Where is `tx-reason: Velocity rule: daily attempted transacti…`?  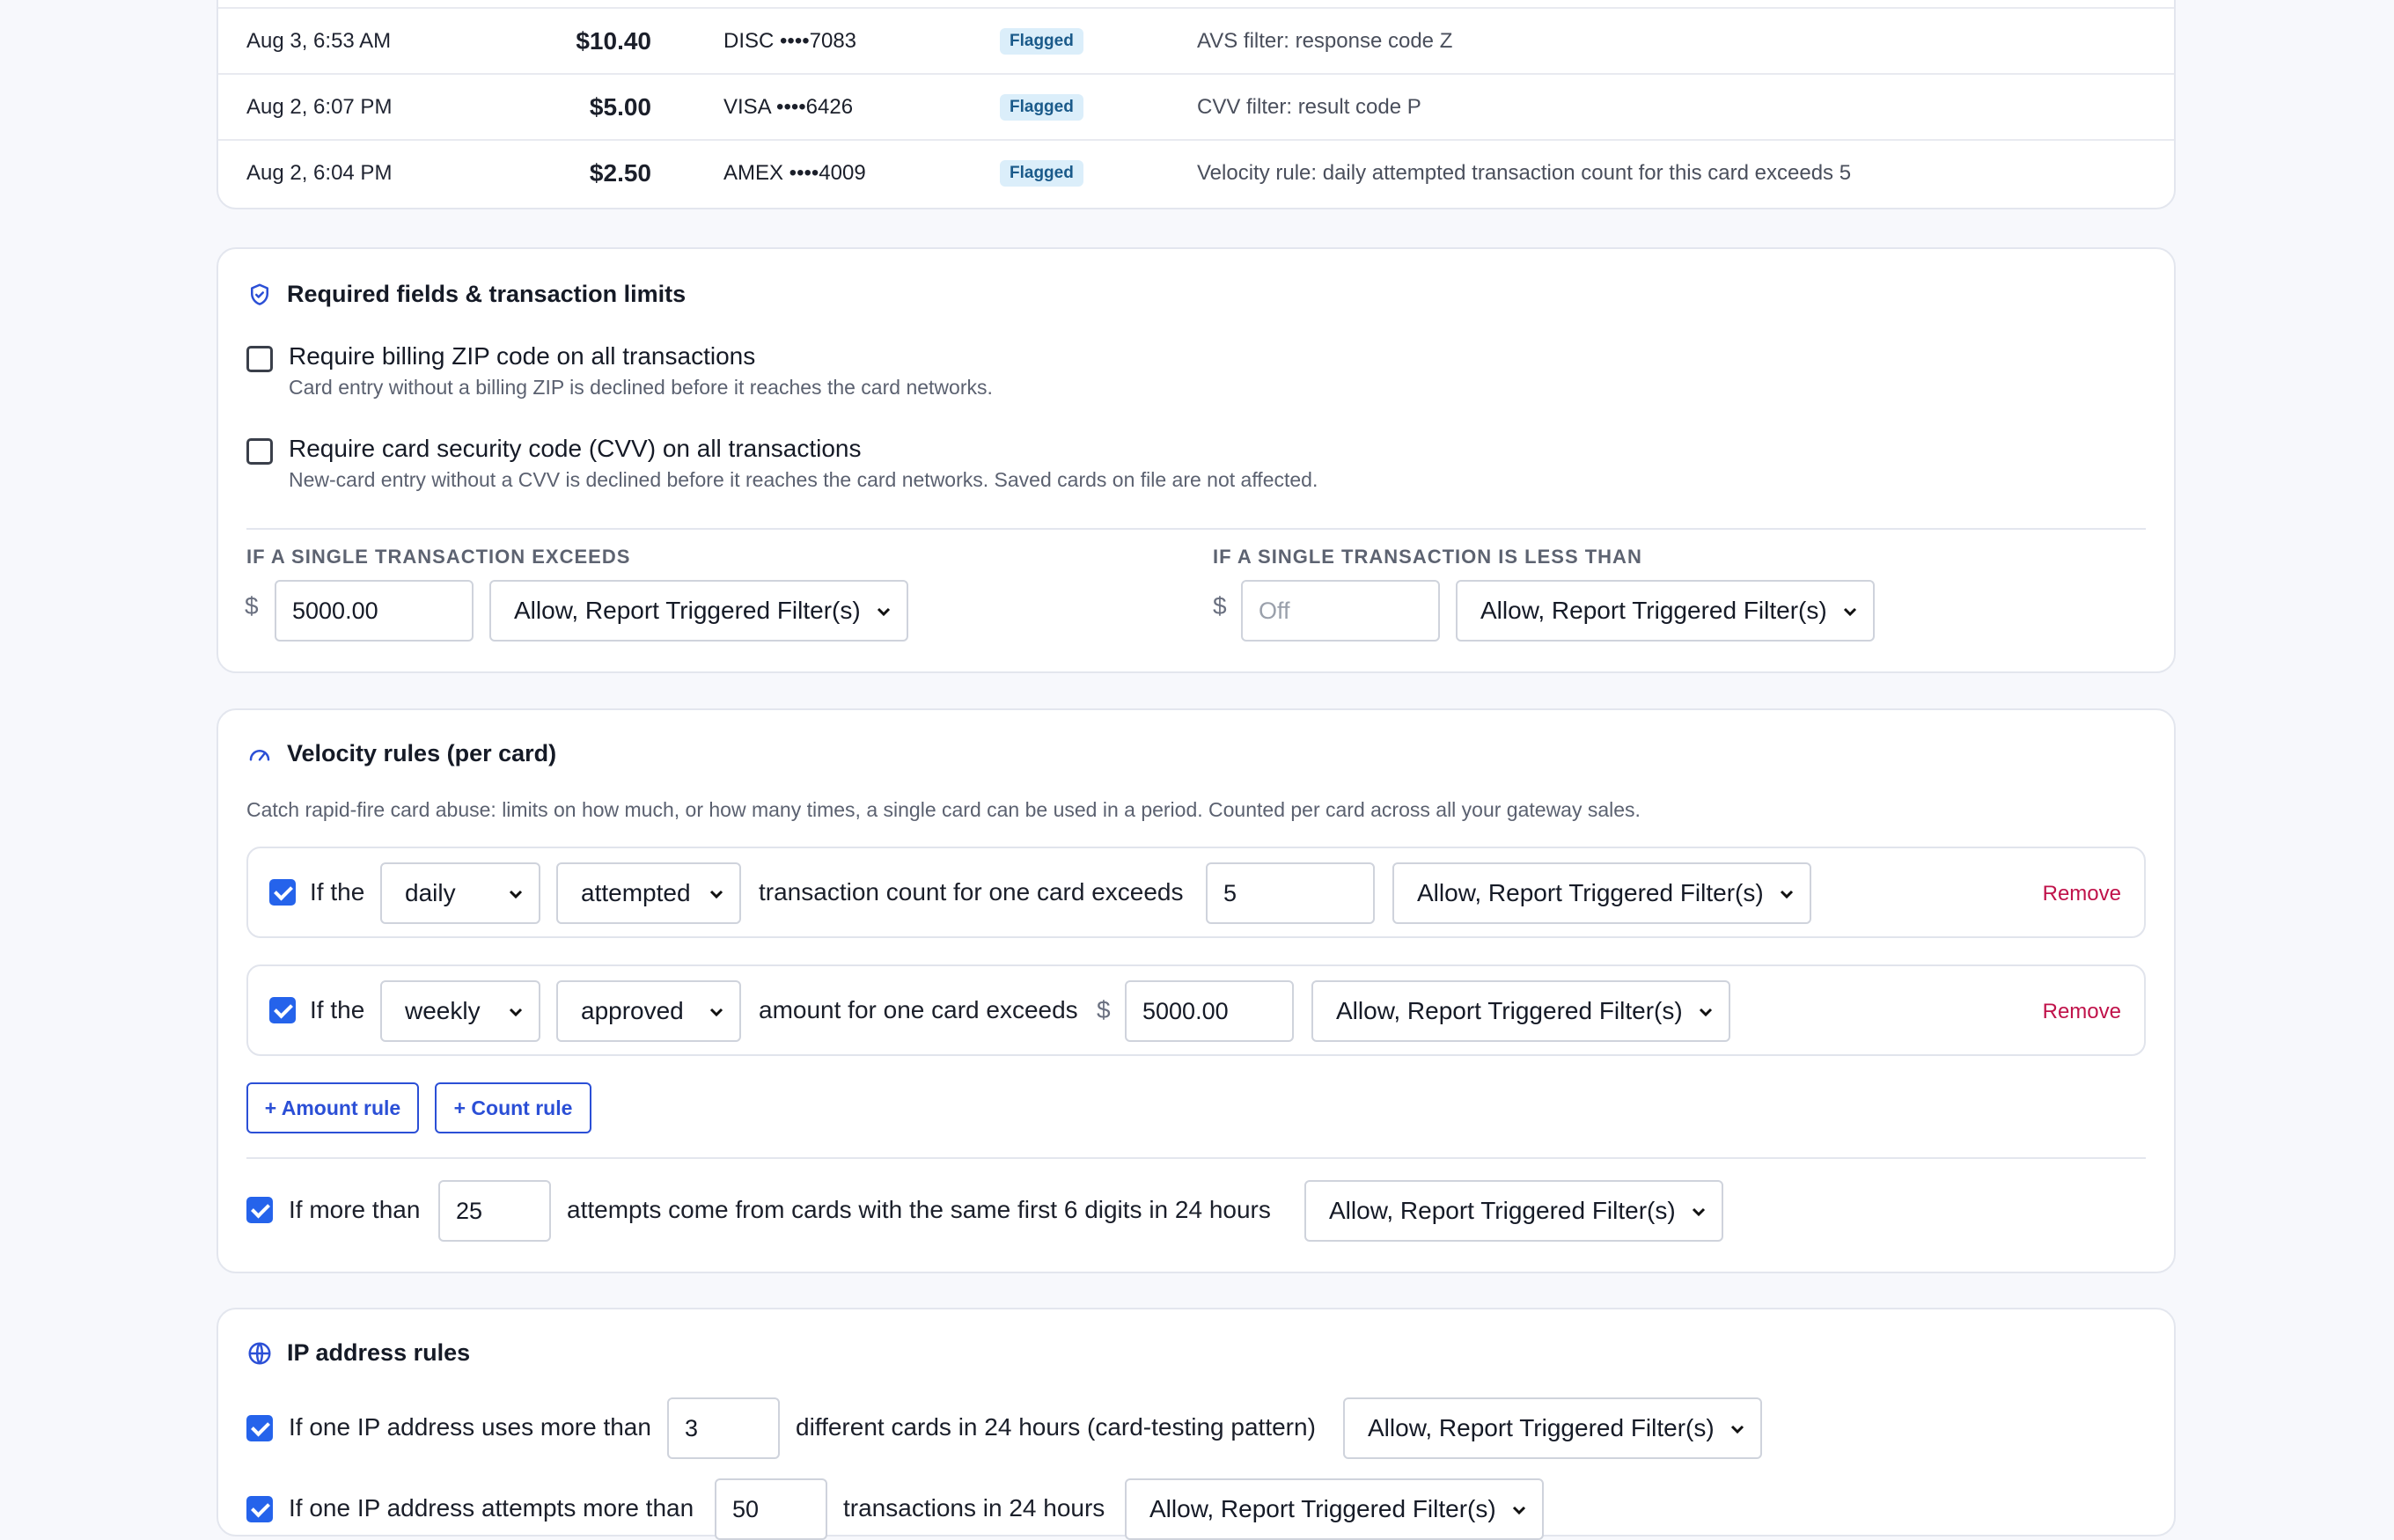 tx-reason: Velocity rule: daily attempted transacti… is located at coordinates (1524, 173).